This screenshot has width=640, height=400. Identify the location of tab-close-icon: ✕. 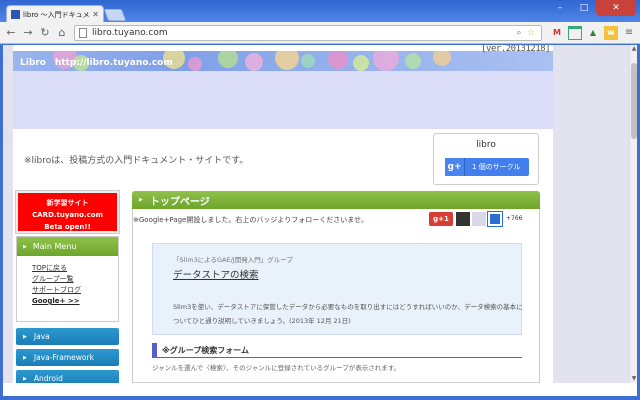
(95, 14).